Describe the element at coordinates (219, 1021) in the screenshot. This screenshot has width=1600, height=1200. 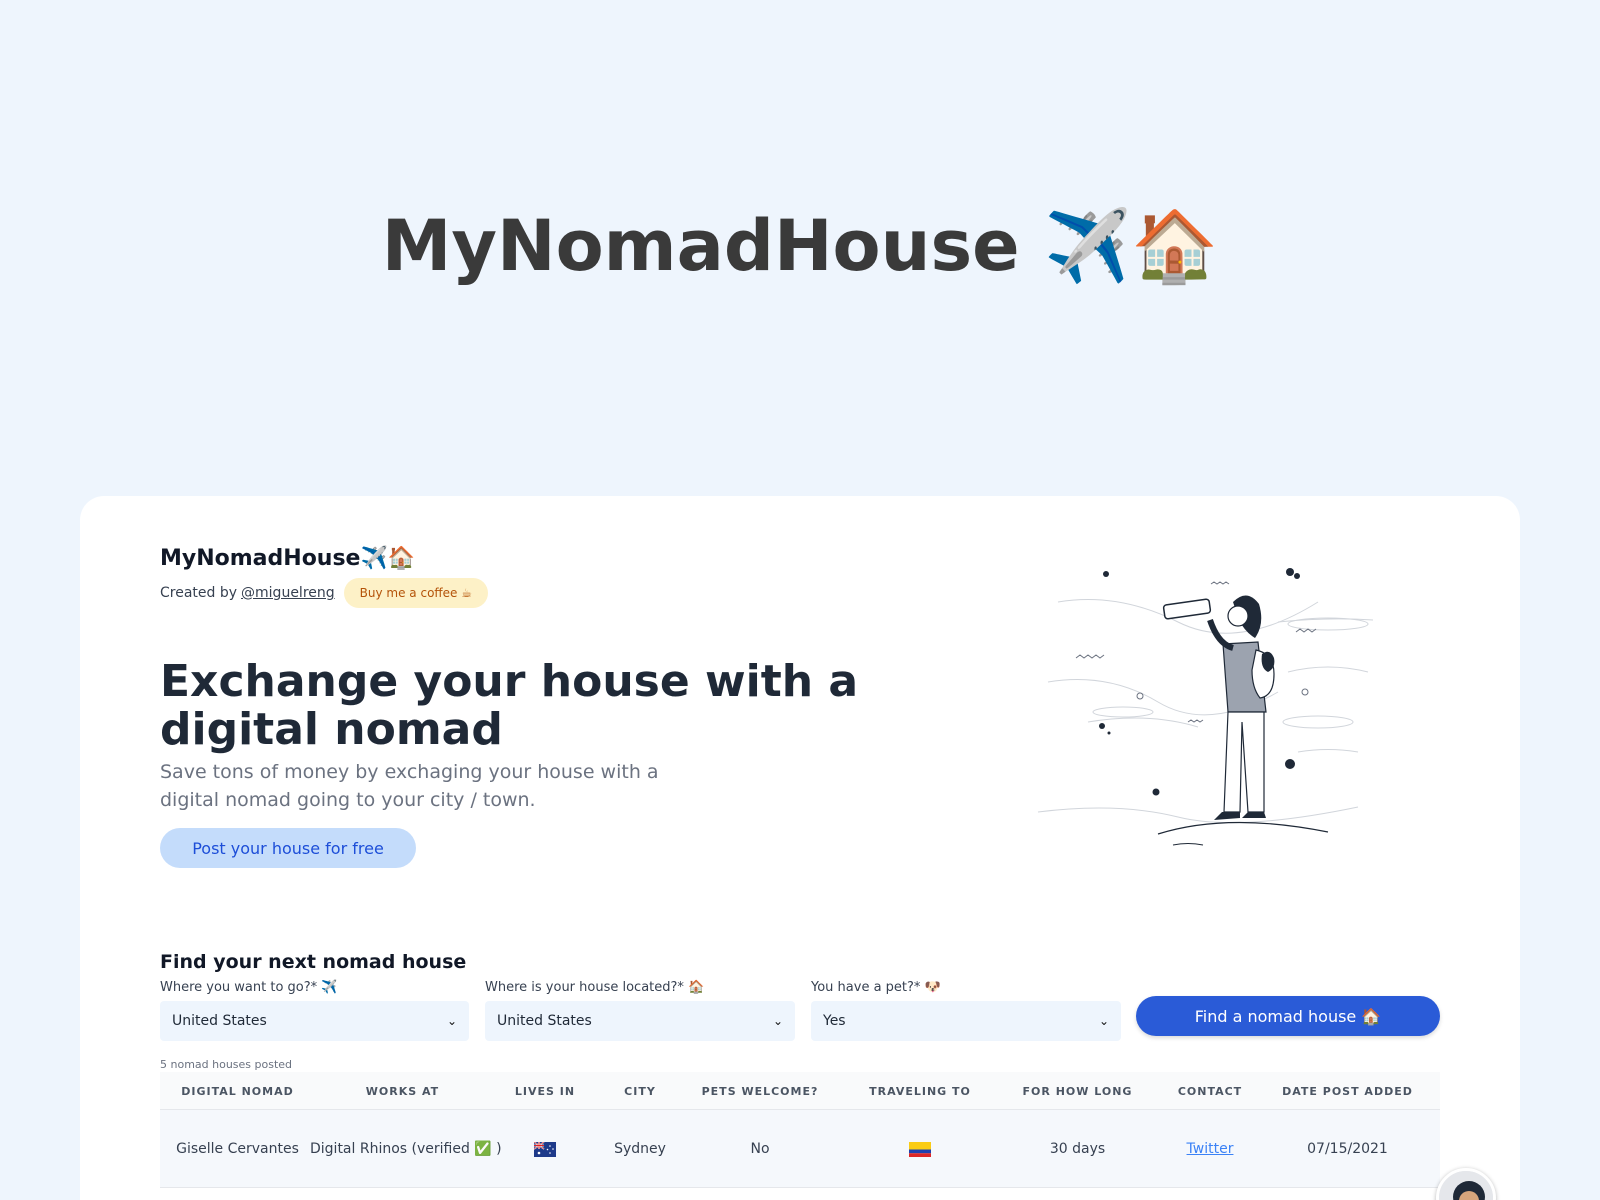
I see `destination-select-value: United States` at that location.